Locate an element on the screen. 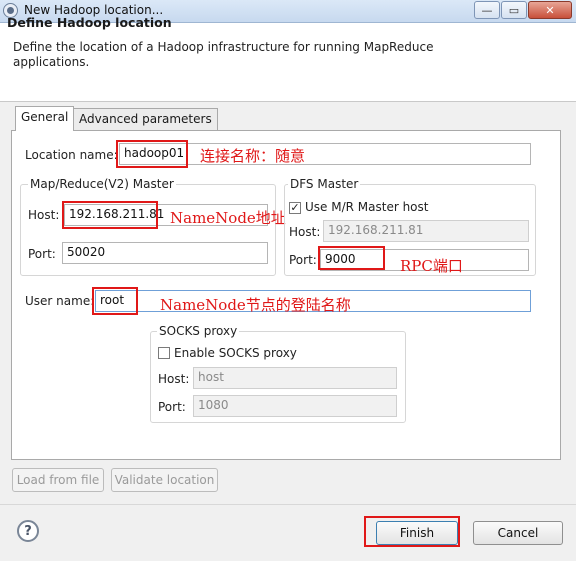 The image size is (576, 561). use-mr-host-label: Use M/R Master host is located at coordinates (367, 207).